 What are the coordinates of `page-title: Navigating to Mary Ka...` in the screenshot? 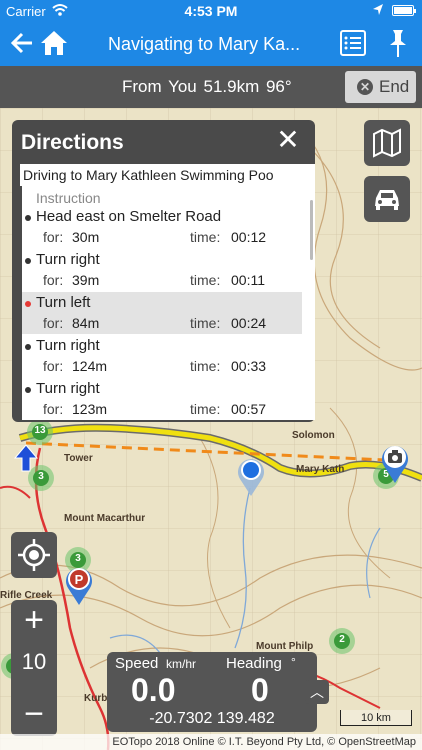 It's located at (204, 44).